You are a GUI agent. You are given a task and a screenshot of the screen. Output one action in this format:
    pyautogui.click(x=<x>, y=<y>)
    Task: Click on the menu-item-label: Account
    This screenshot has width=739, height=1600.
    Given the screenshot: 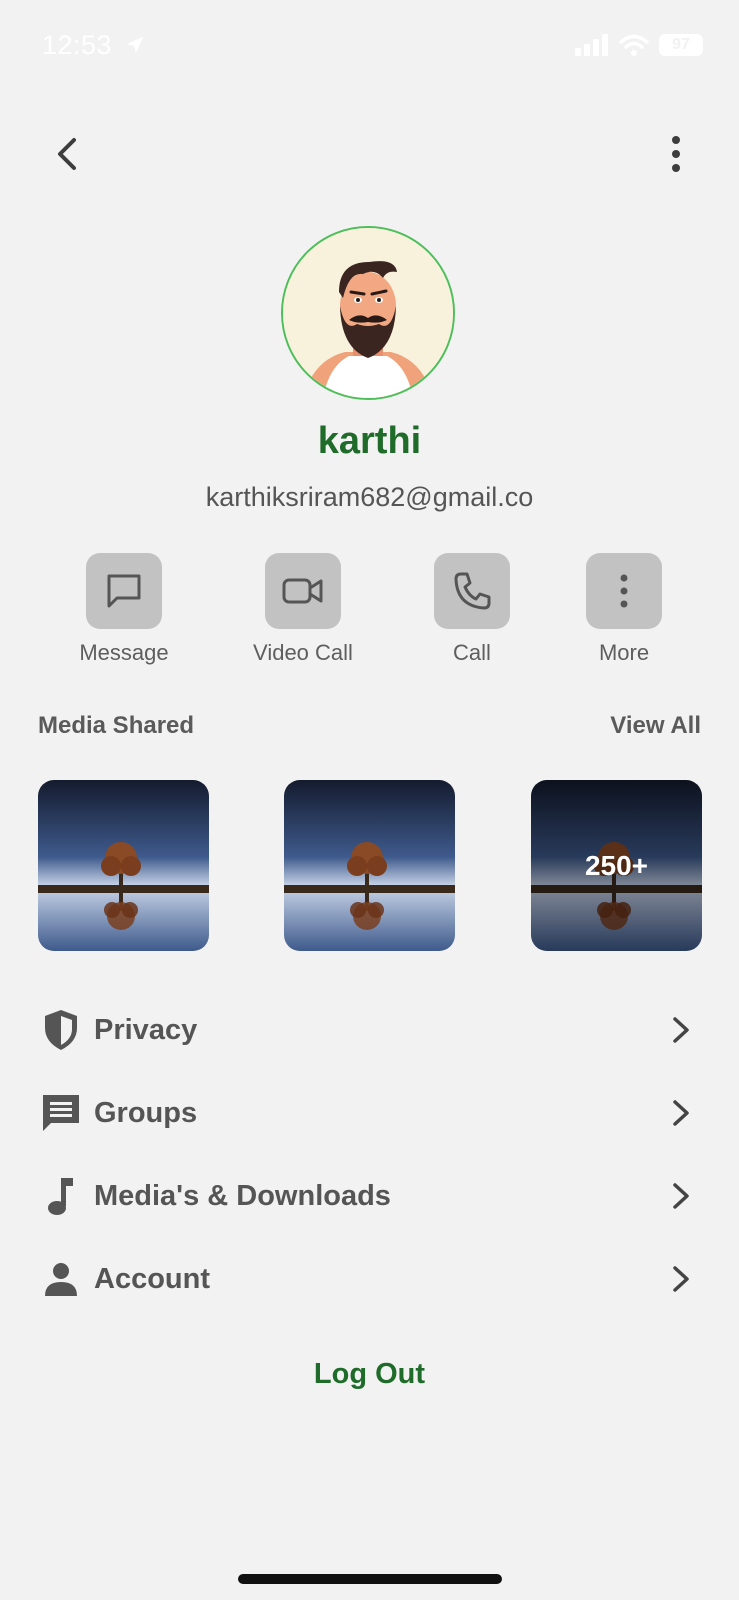 What is the action you would take?
    pyautogui.click(x=152, y=1278)
    